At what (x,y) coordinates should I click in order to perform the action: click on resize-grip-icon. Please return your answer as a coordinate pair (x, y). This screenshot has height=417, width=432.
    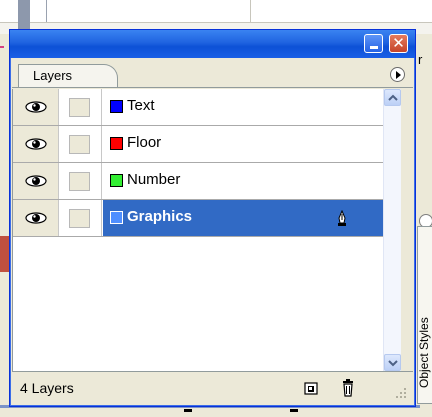
    Looking at the image, I should click on (400, 394).